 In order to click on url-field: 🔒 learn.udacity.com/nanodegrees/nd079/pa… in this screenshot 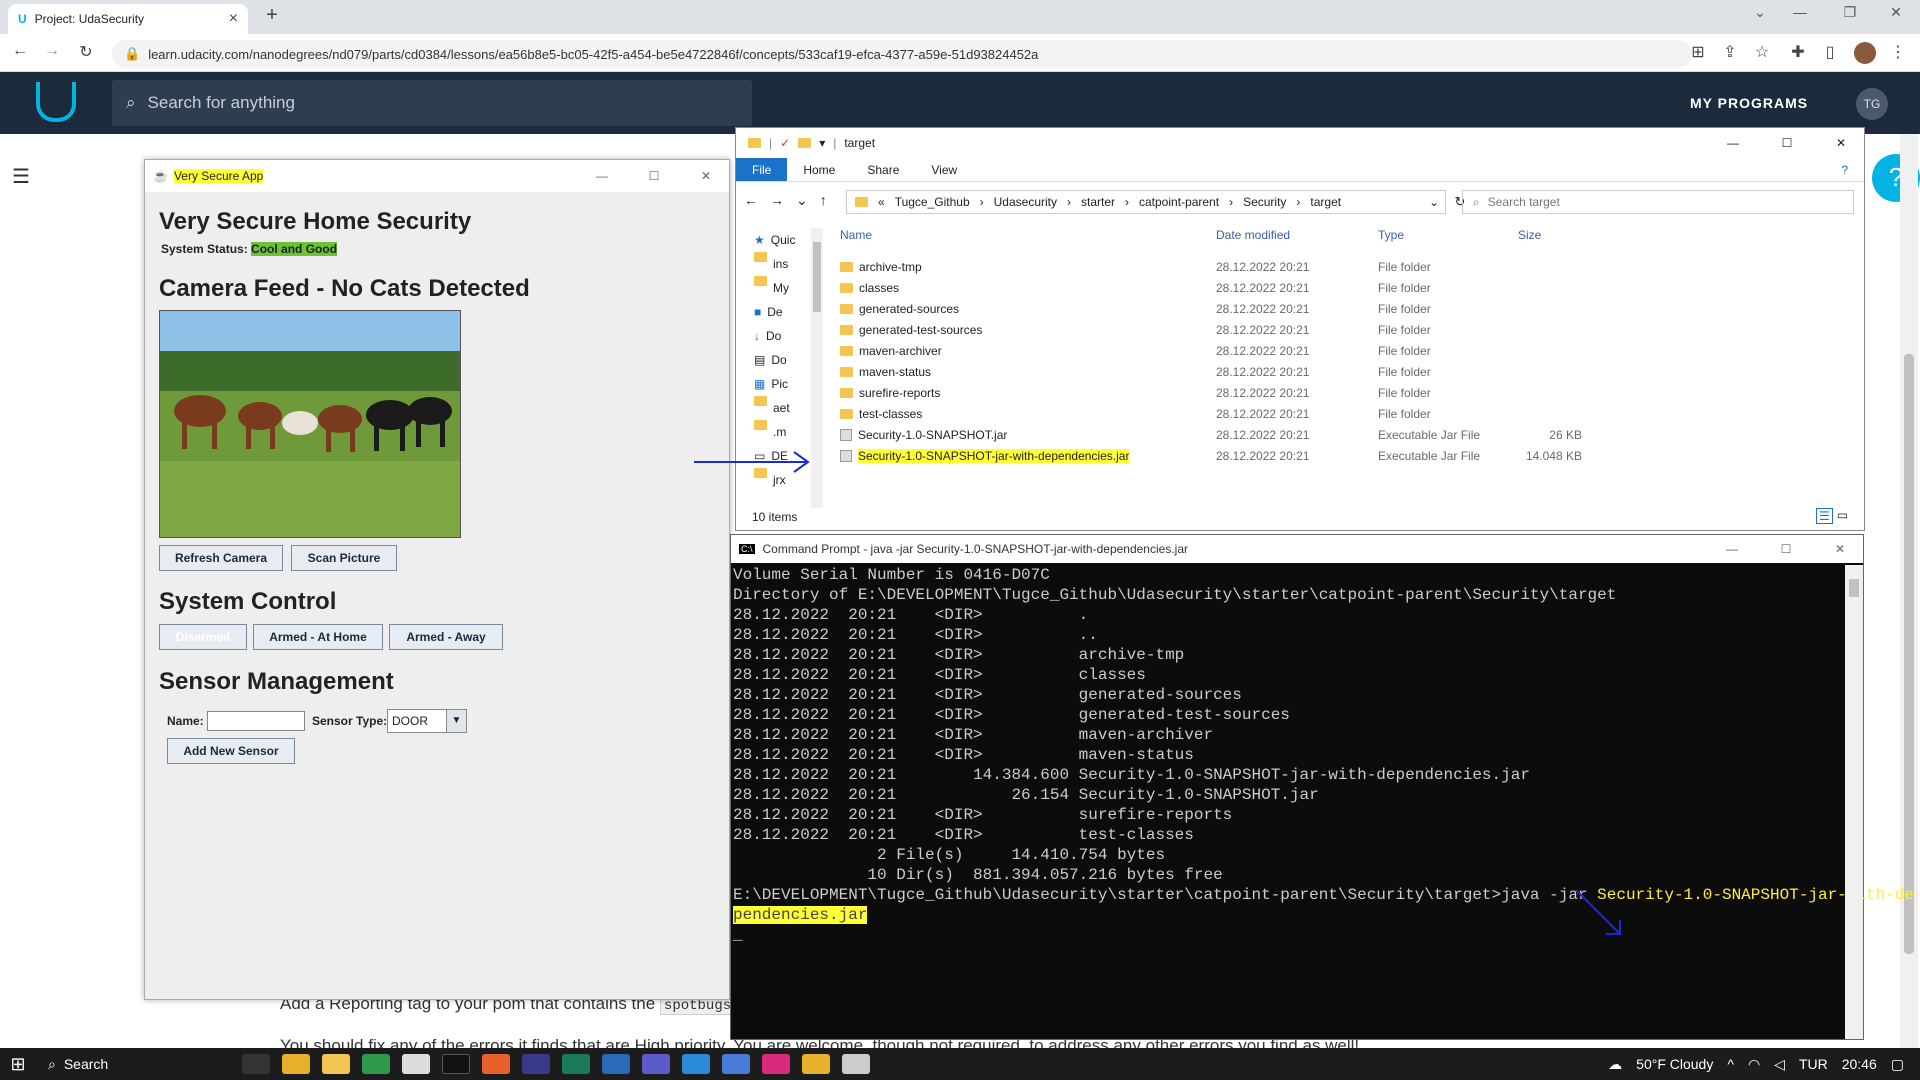, I will do `click(902, 54)`.